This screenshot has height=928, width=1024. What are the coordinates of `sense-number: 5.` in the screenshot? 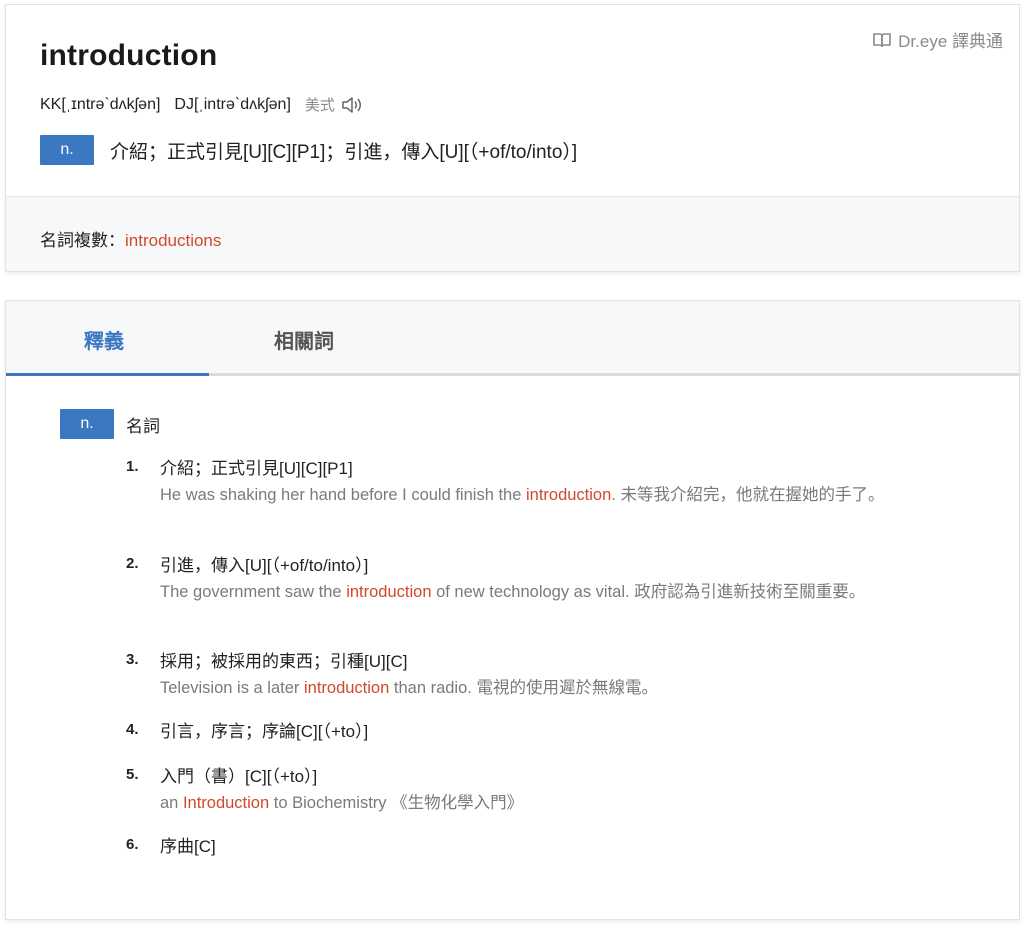 It's located at (132, 774).